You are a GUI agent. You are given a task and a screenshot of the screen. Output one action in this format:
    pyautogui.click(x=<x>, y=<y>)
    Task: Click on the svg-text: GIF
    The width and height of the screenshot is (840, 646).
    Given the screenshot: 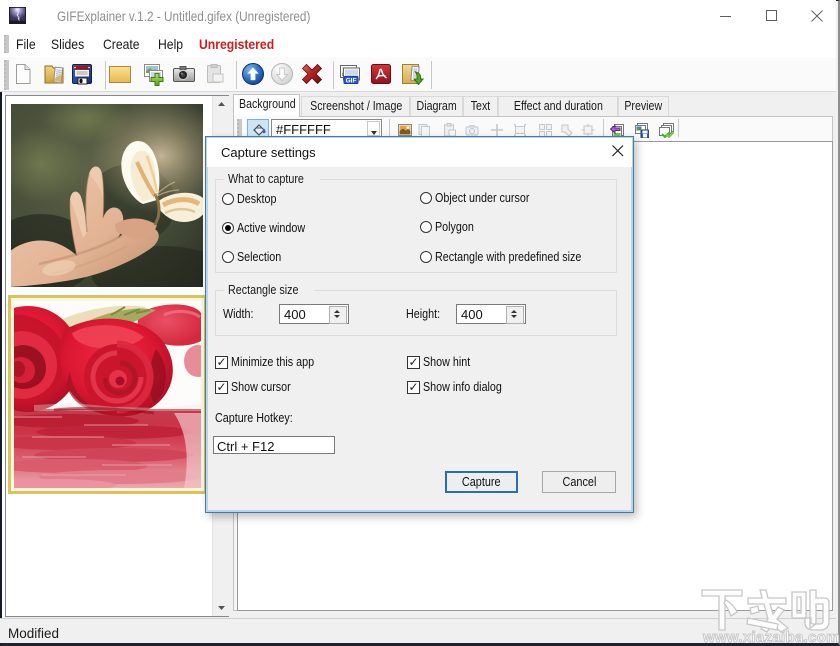 What is the action you would take?
    pyautogui.click(x=351, y=81)
    